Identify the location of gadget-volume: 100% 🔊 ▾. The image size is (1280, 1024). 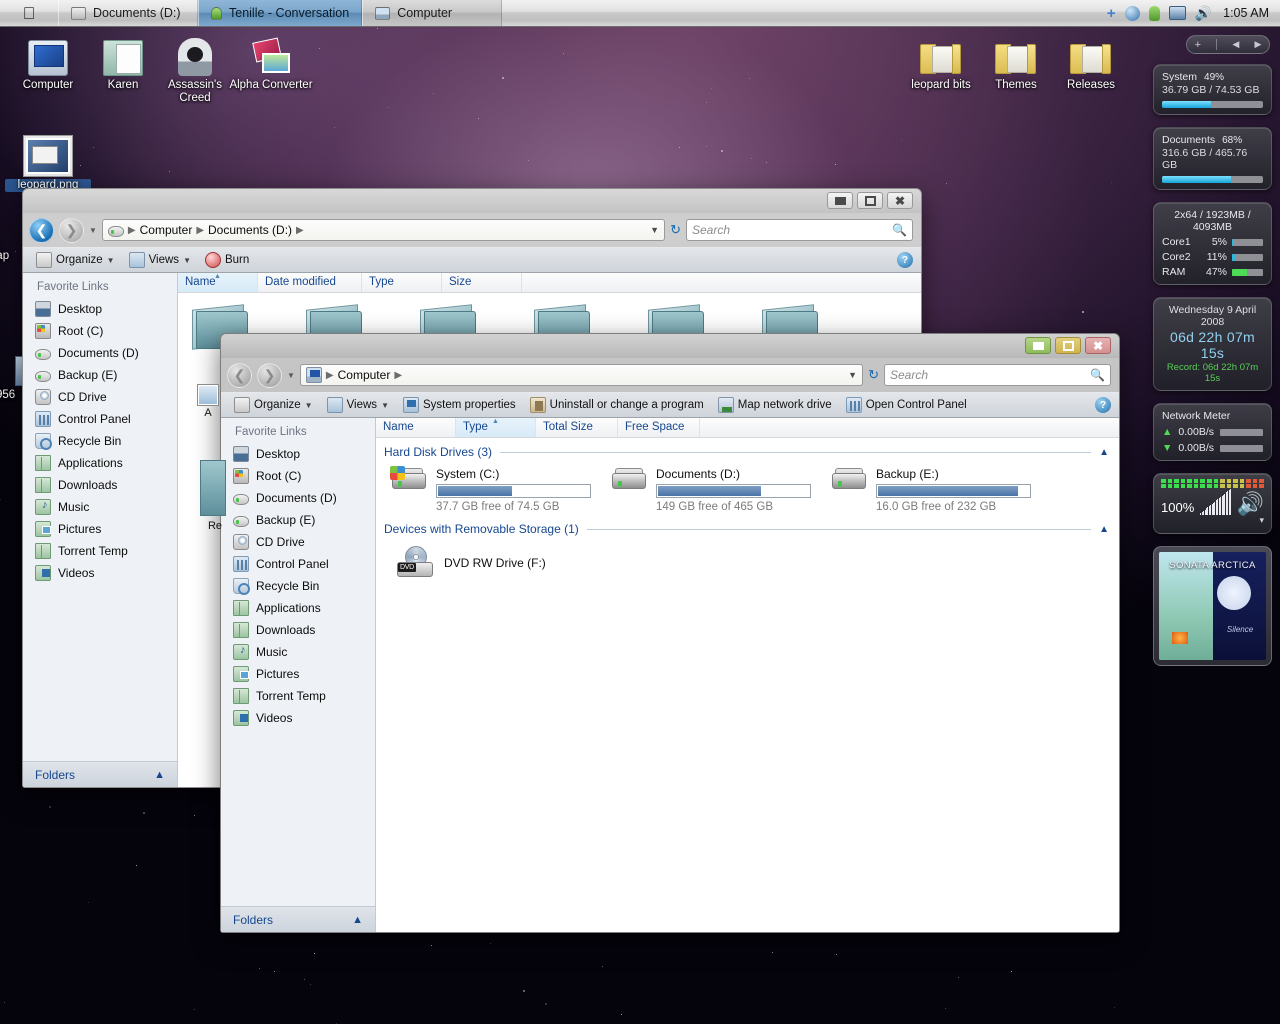
(1212, 503).